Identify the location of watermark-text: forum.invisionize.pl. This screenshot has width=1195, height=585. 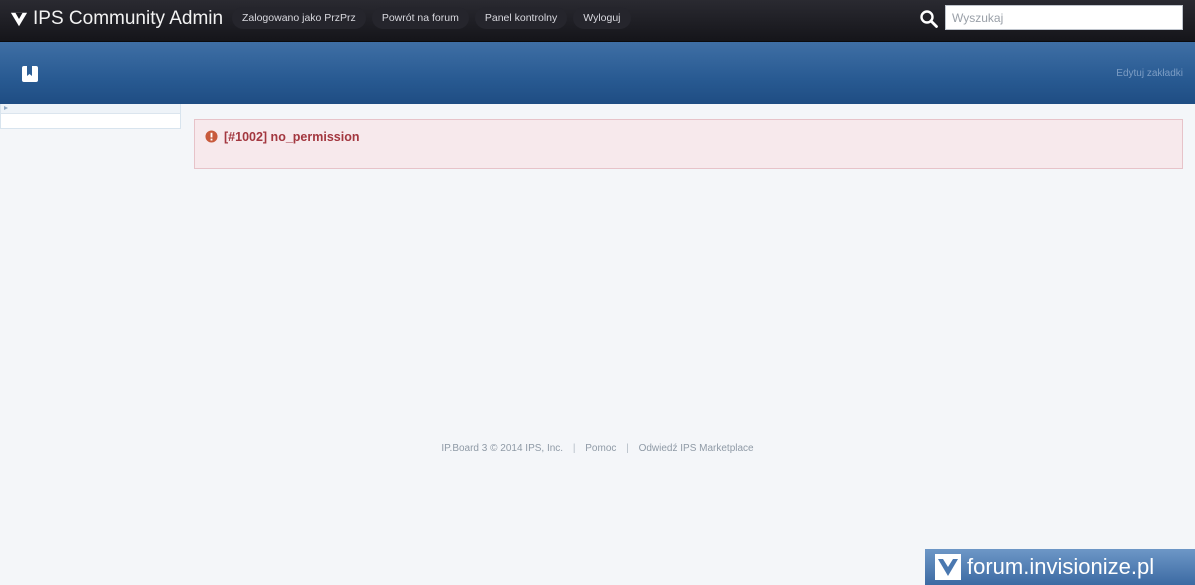
(1061, 566).